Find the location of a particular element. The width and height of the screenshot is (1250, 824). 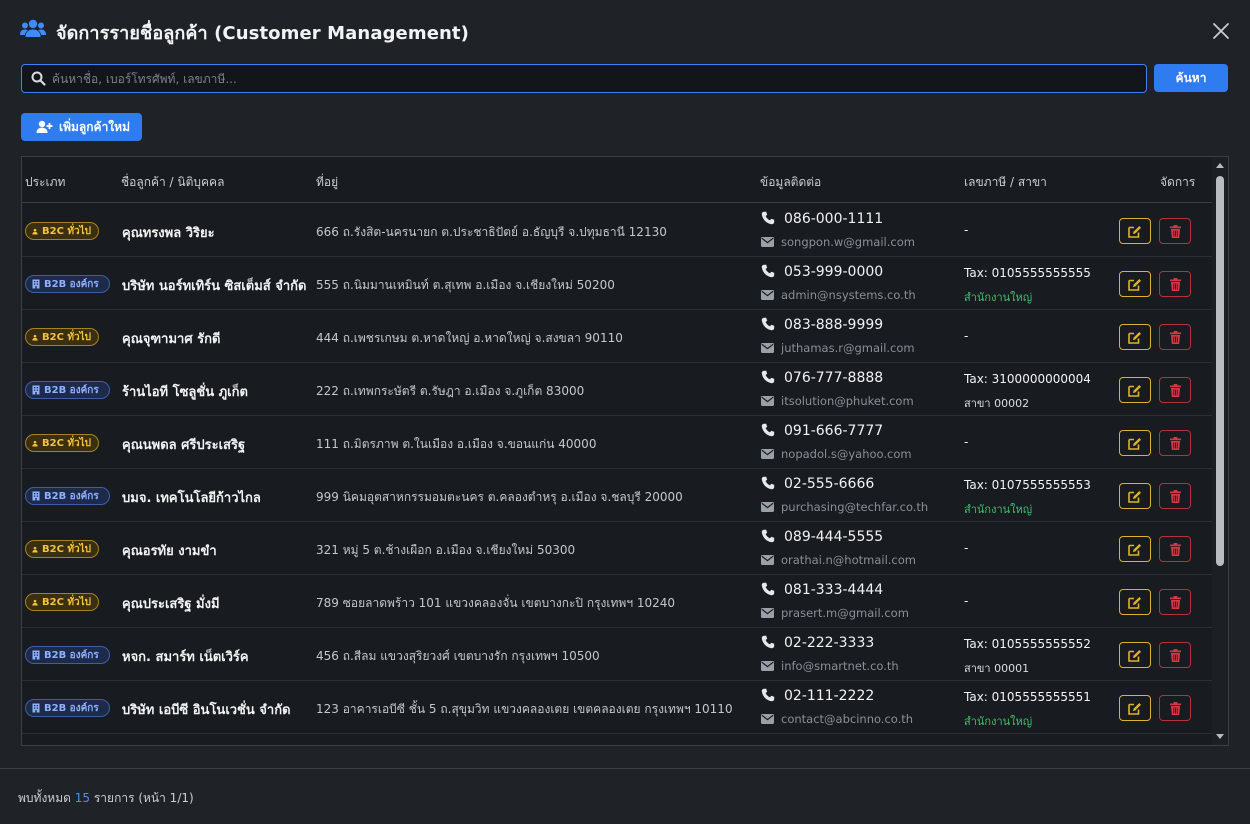

phone-number: 089-444-5555 is located at coordinates (834, 537).